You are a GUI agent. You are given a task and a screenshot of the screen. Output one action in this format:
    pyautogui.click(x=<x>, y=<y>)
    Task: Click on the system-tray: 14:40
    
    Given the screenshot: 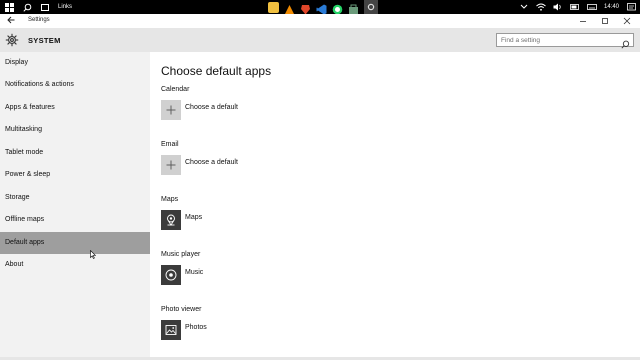 What is the action you would take?
    pyautogui.click(x=577, y=7)
    